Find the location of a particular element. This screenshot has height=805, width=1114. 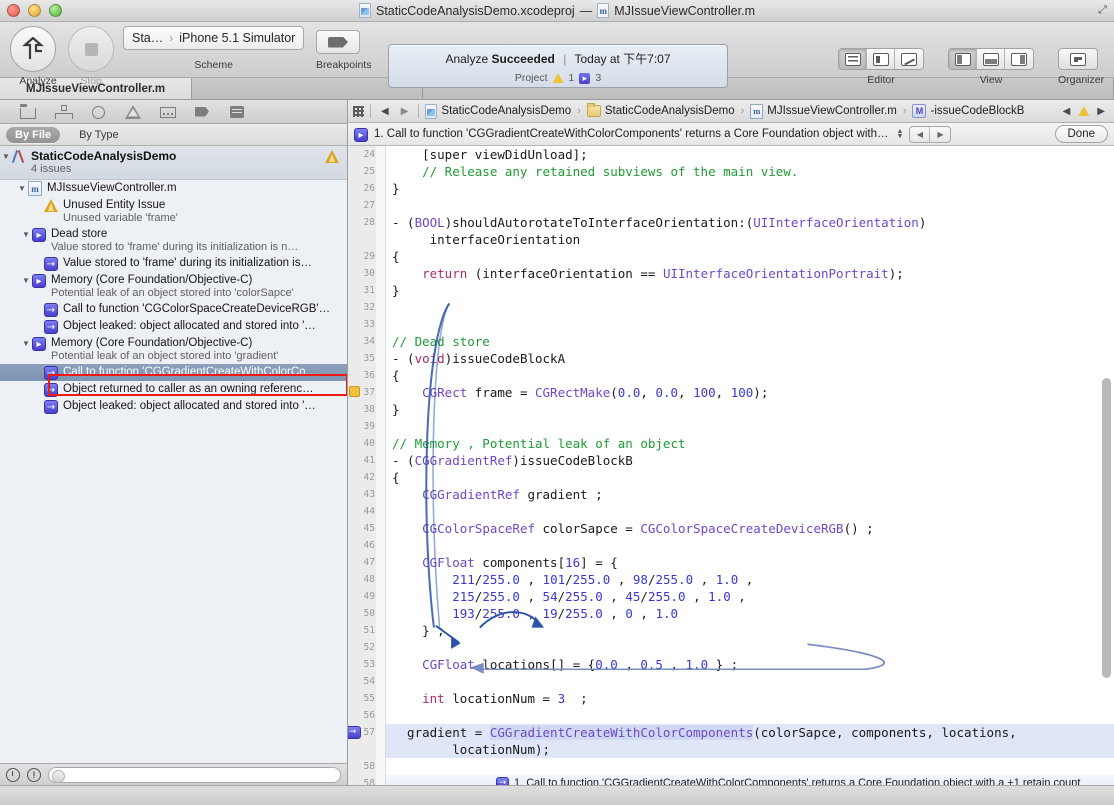

issue-title: Unused Entity Issue is located at coordinates (114, 205).